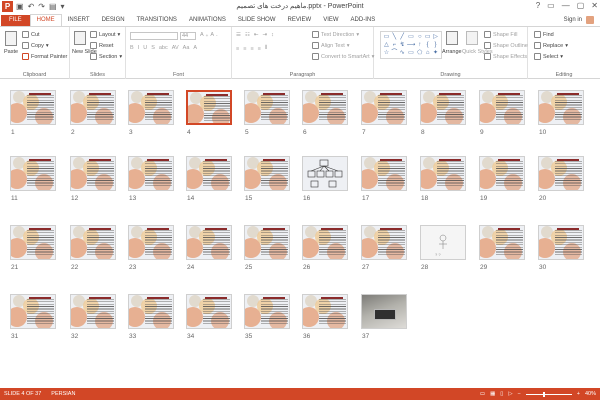  What do you see at coordinates (244, 49) in the screenshot?
I see `align-center-icon: ≡` at bounding box center [244, 49].